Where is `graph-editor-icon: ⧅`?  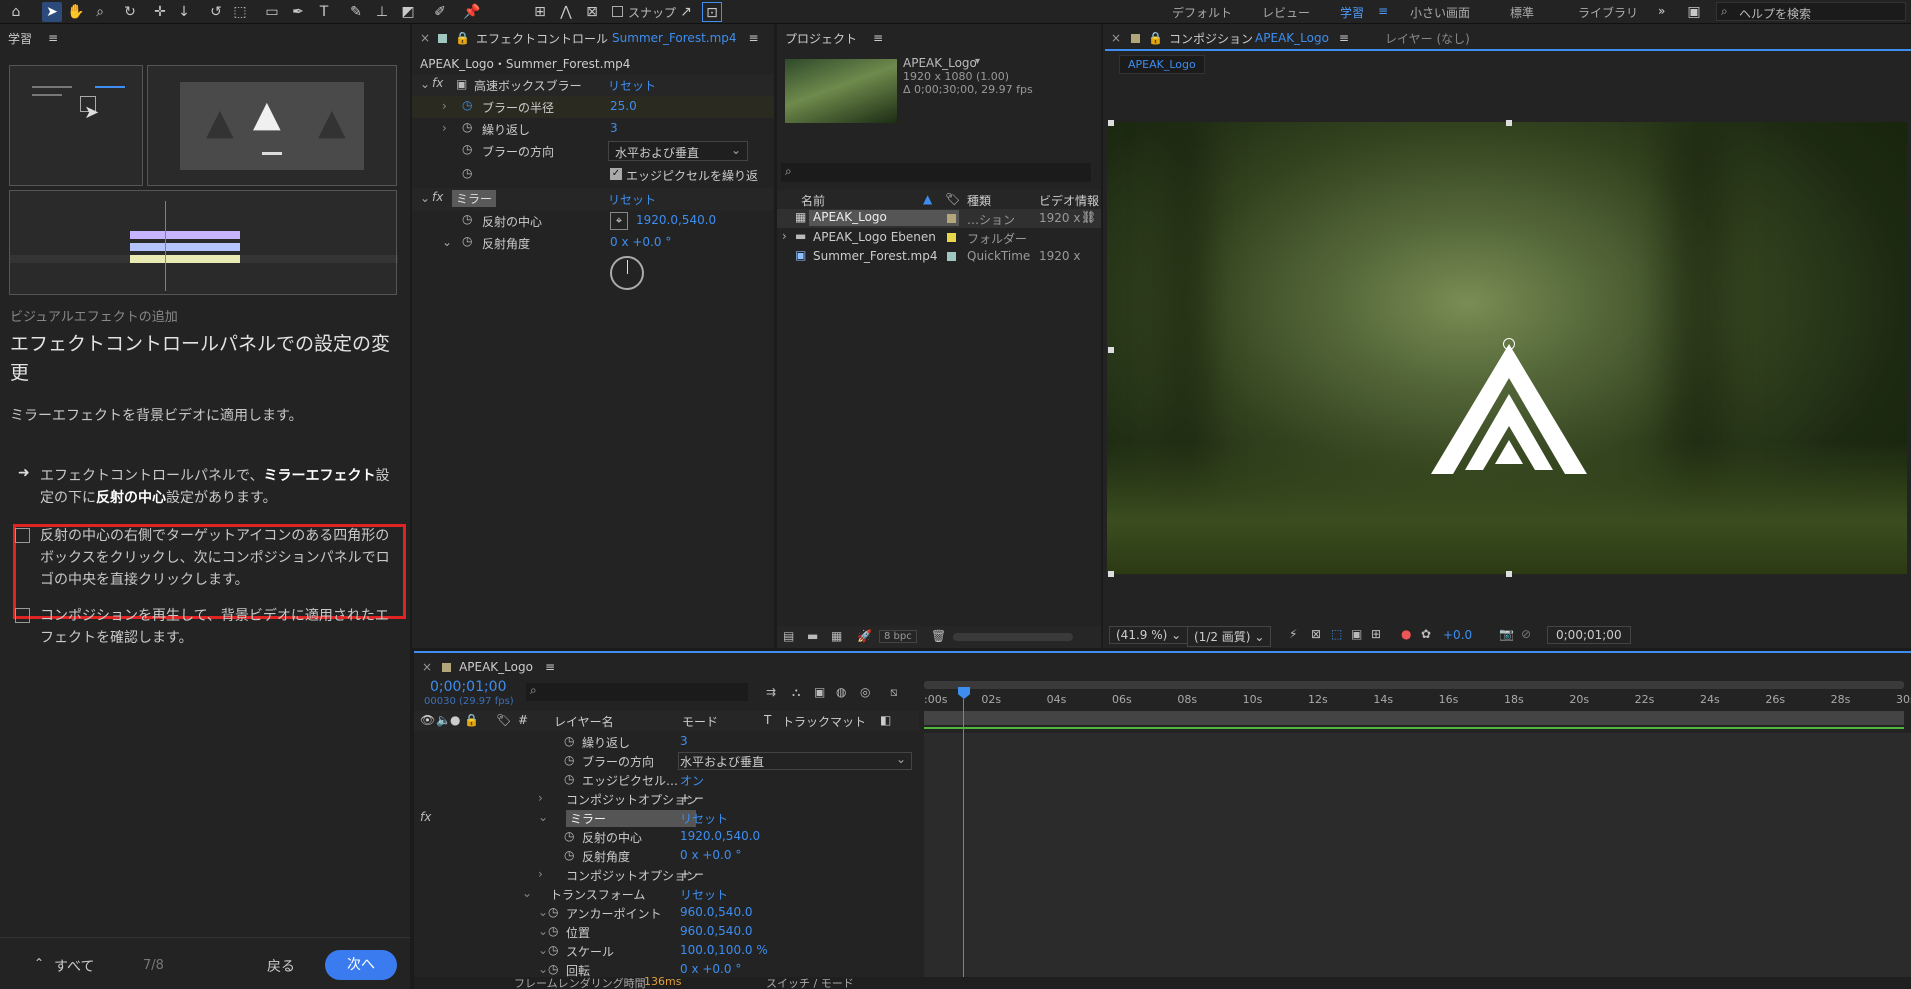 graph-editor-icon: ⧅ is located at coordinates (894, 692).